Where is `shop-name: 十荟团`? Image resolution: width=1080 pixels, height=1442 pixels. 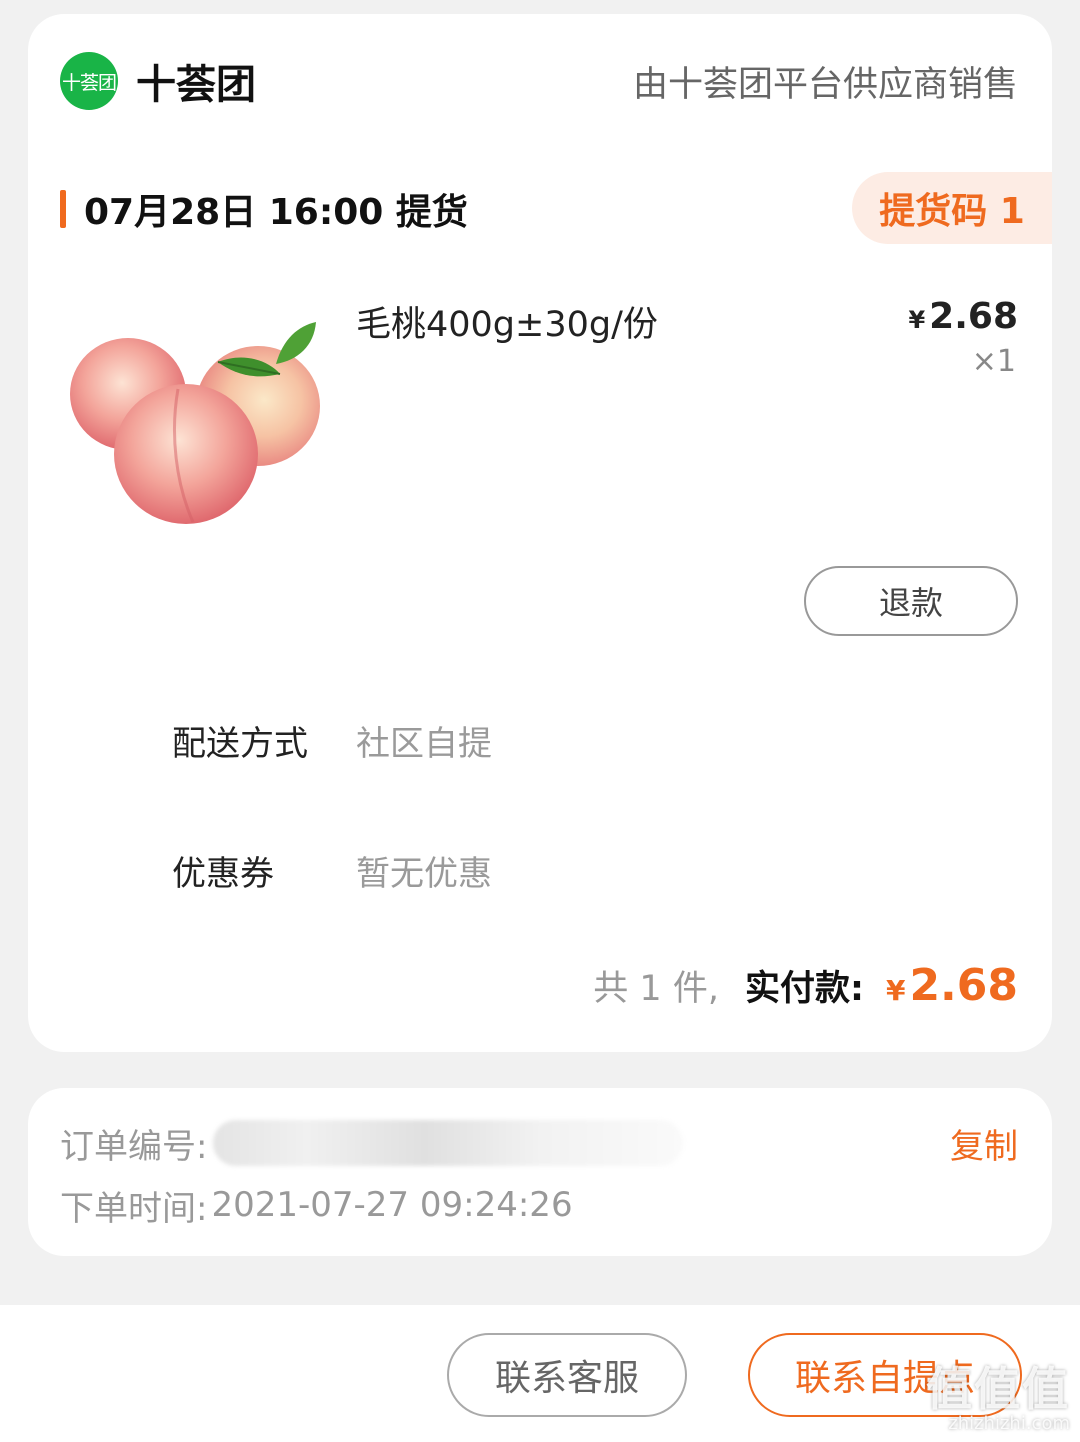 shop-name: 十荟团 is located at coordinates (196, 81).